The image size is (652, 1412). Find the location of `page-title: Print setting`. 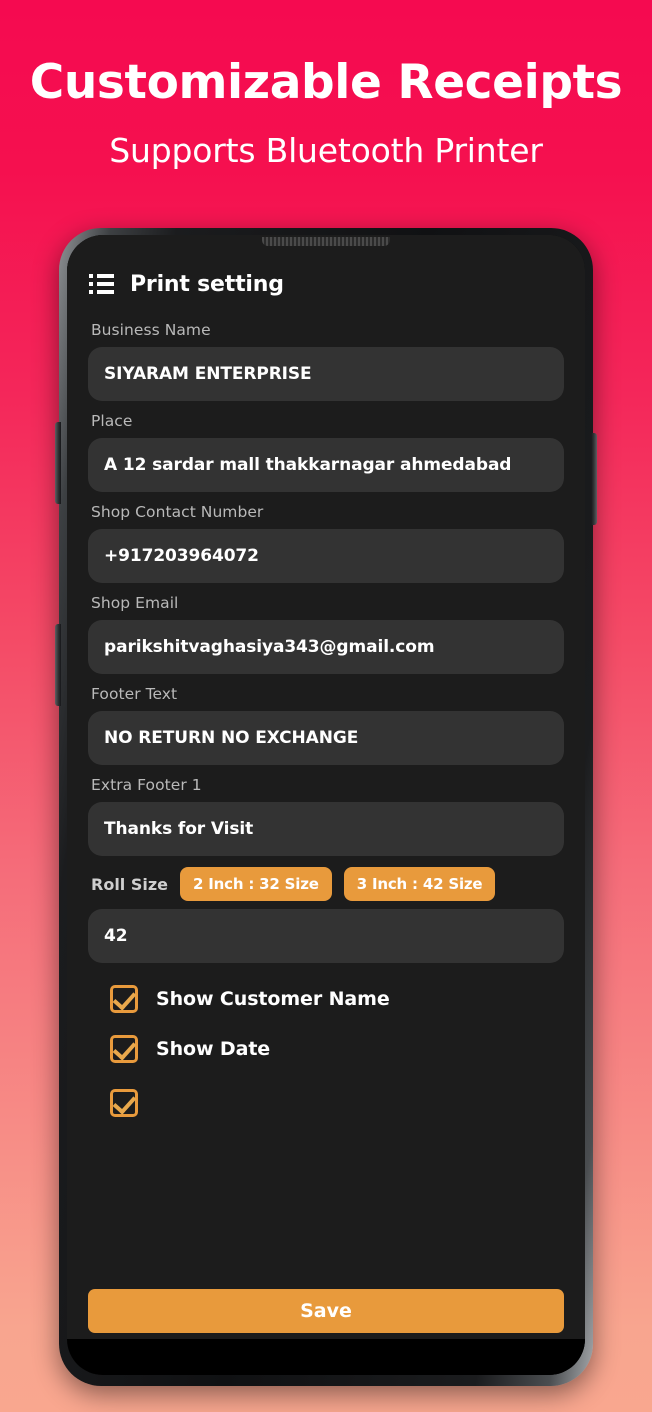

page-title: Print setting is located at coordinates (207, 284).